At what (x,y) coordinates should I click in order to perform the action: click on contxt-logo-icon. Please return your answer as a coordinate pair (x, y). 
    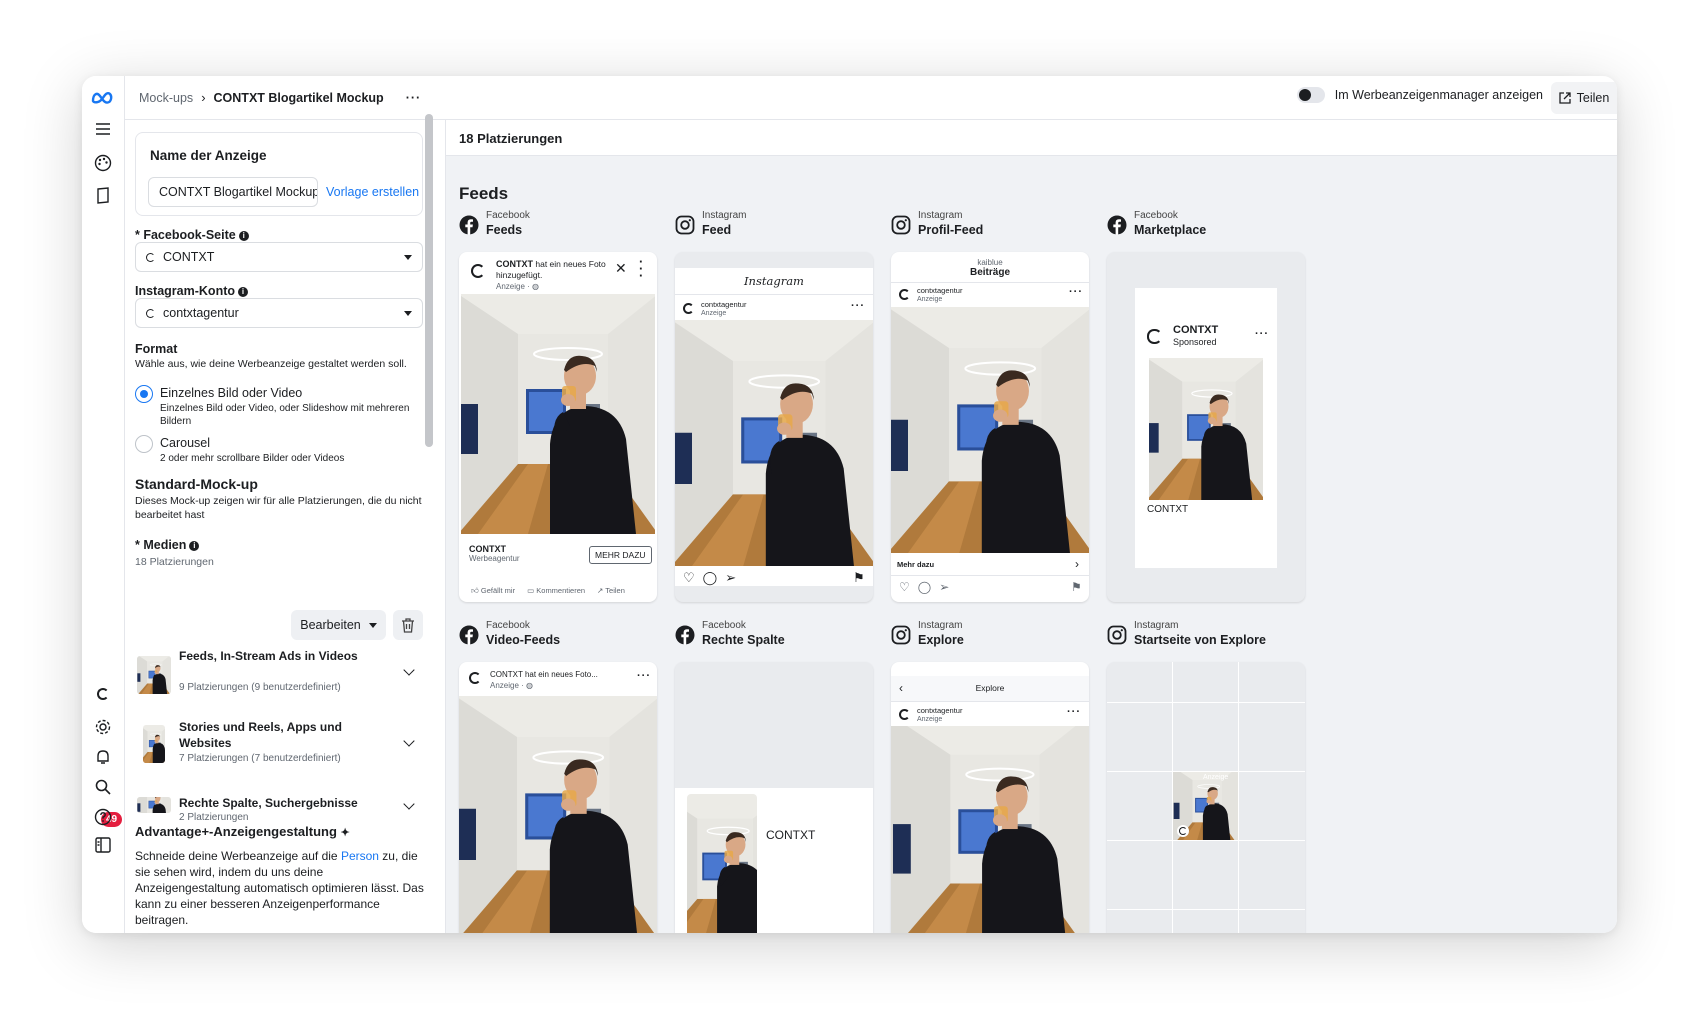
    Looking at the image, I should click on (103, 694).